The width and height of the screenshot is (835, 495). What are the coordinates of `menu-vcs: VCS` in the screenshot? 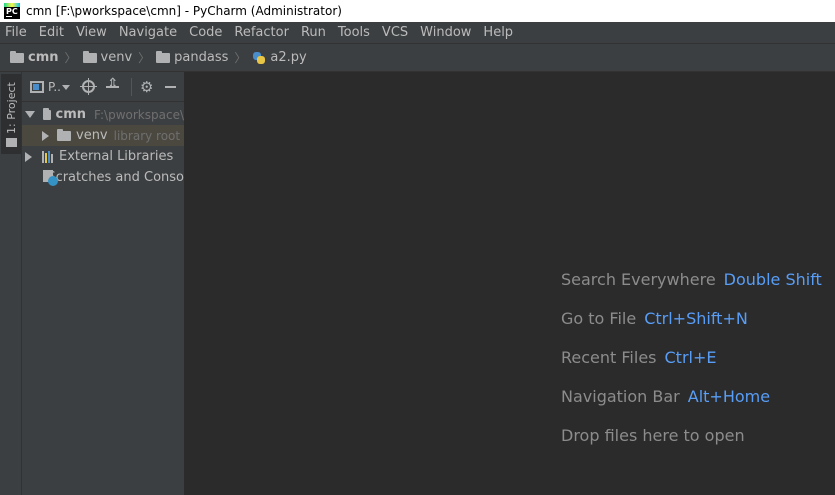 It's located at (395, 32).